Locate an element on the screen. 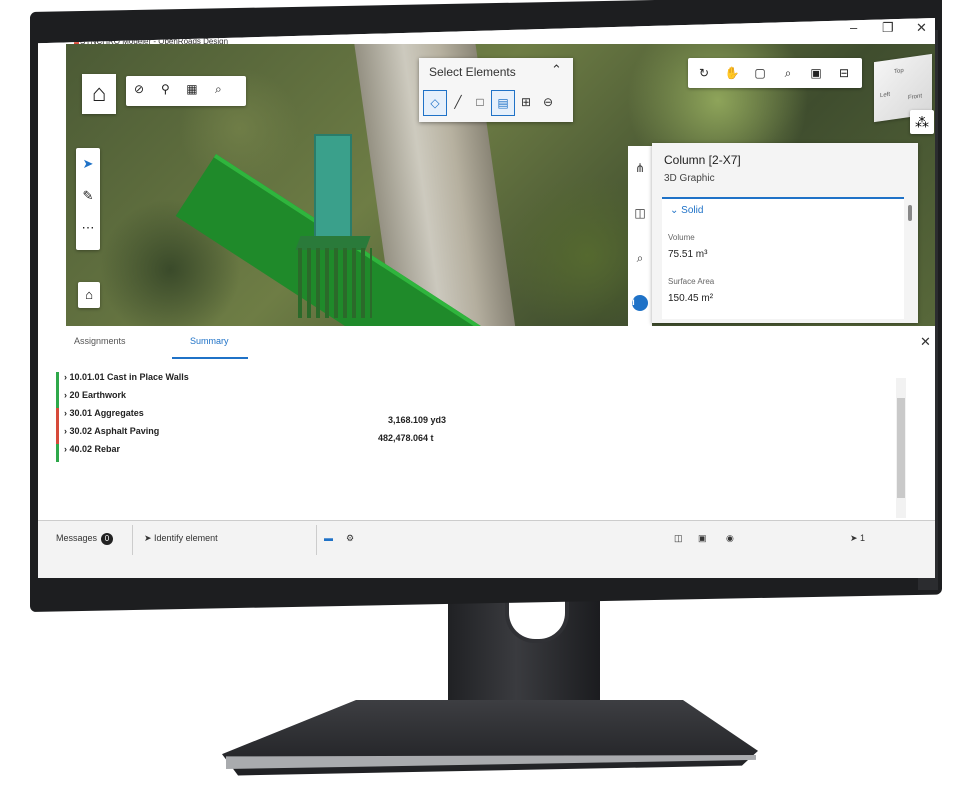  measure-icon: ⊘ is located at coordinates (139, 89).